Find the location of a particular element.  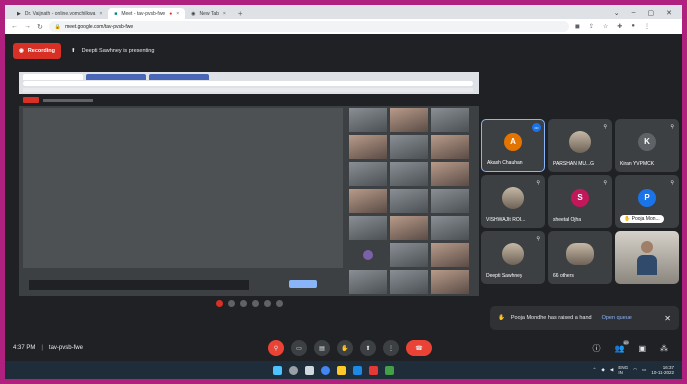

info-icon: ⓘ is located at coordinates (596, 348).